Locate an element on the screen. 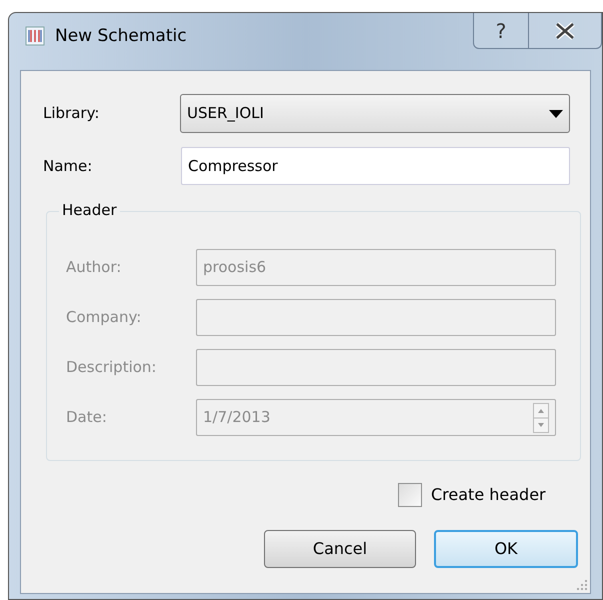  schematic-icon is located at coordinates (35, 36).